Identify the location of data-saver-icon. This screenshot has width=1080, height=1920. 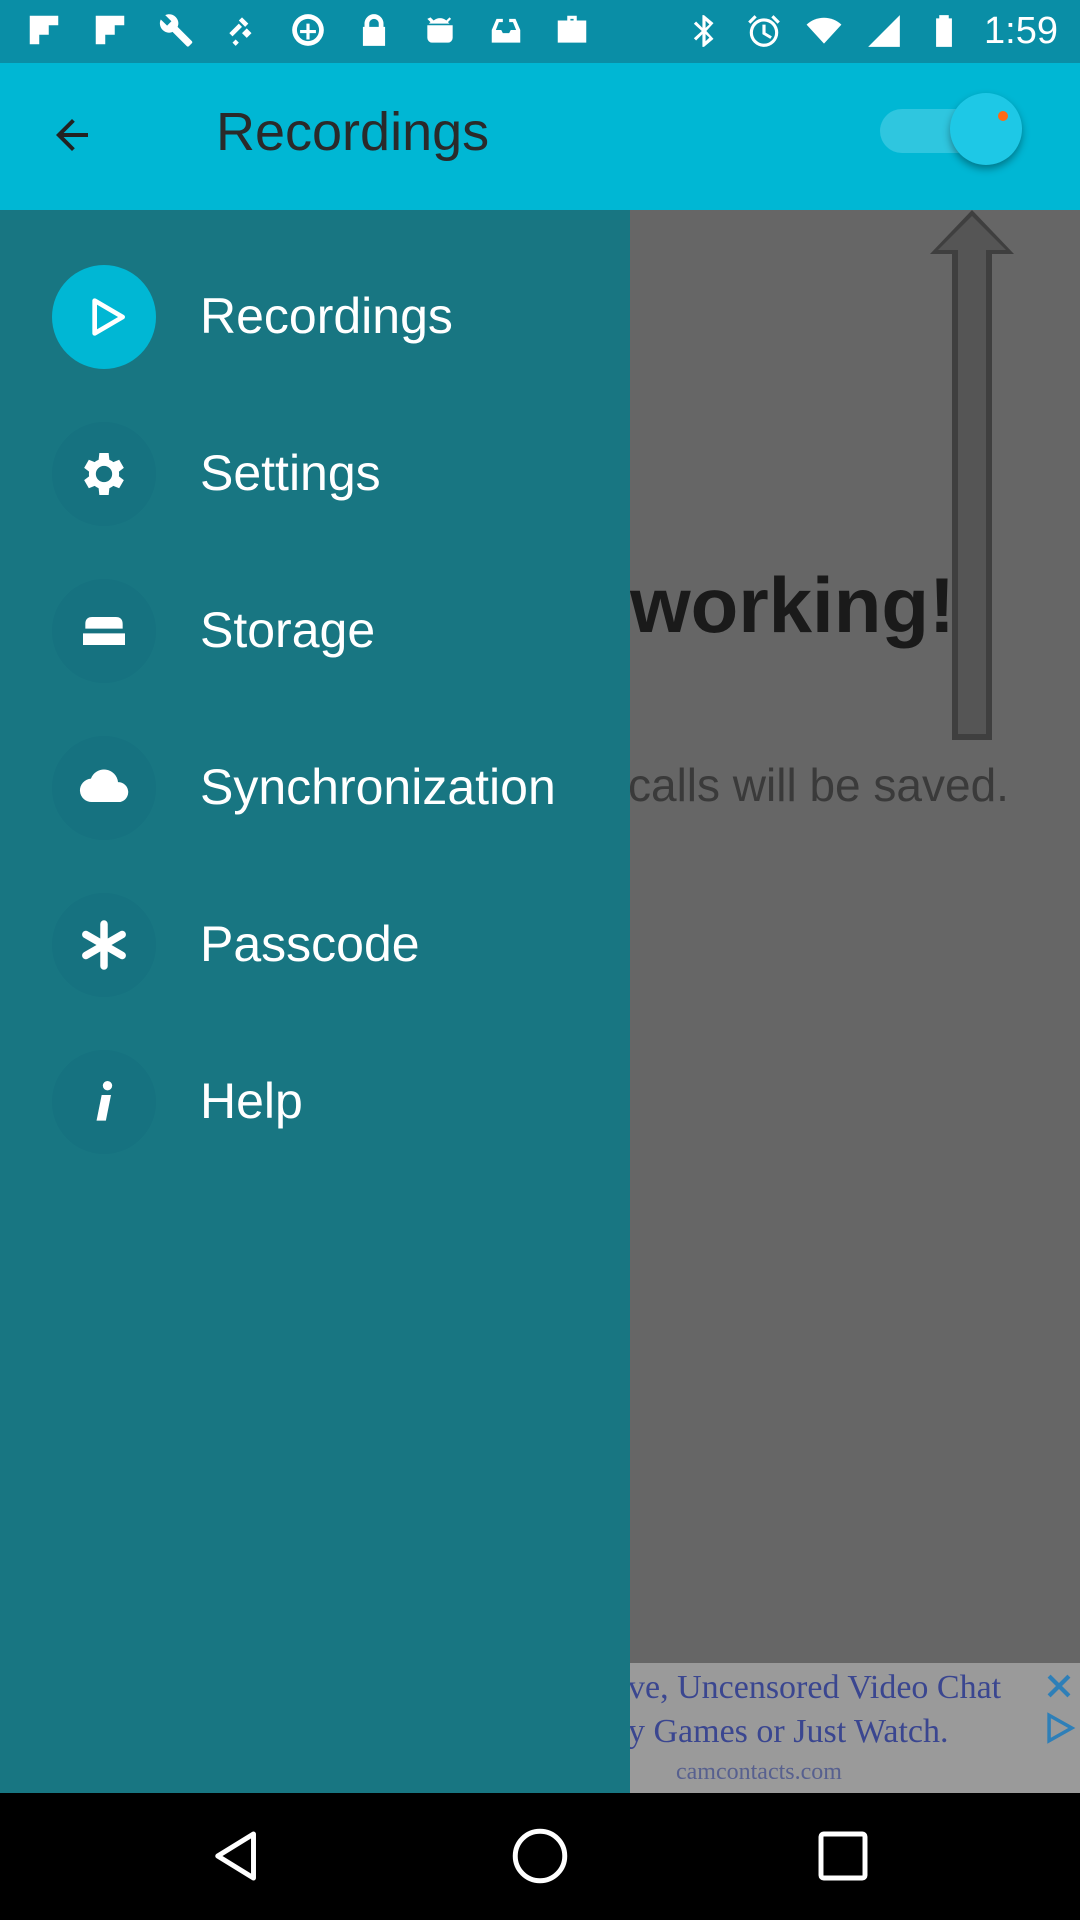
(308, 30).